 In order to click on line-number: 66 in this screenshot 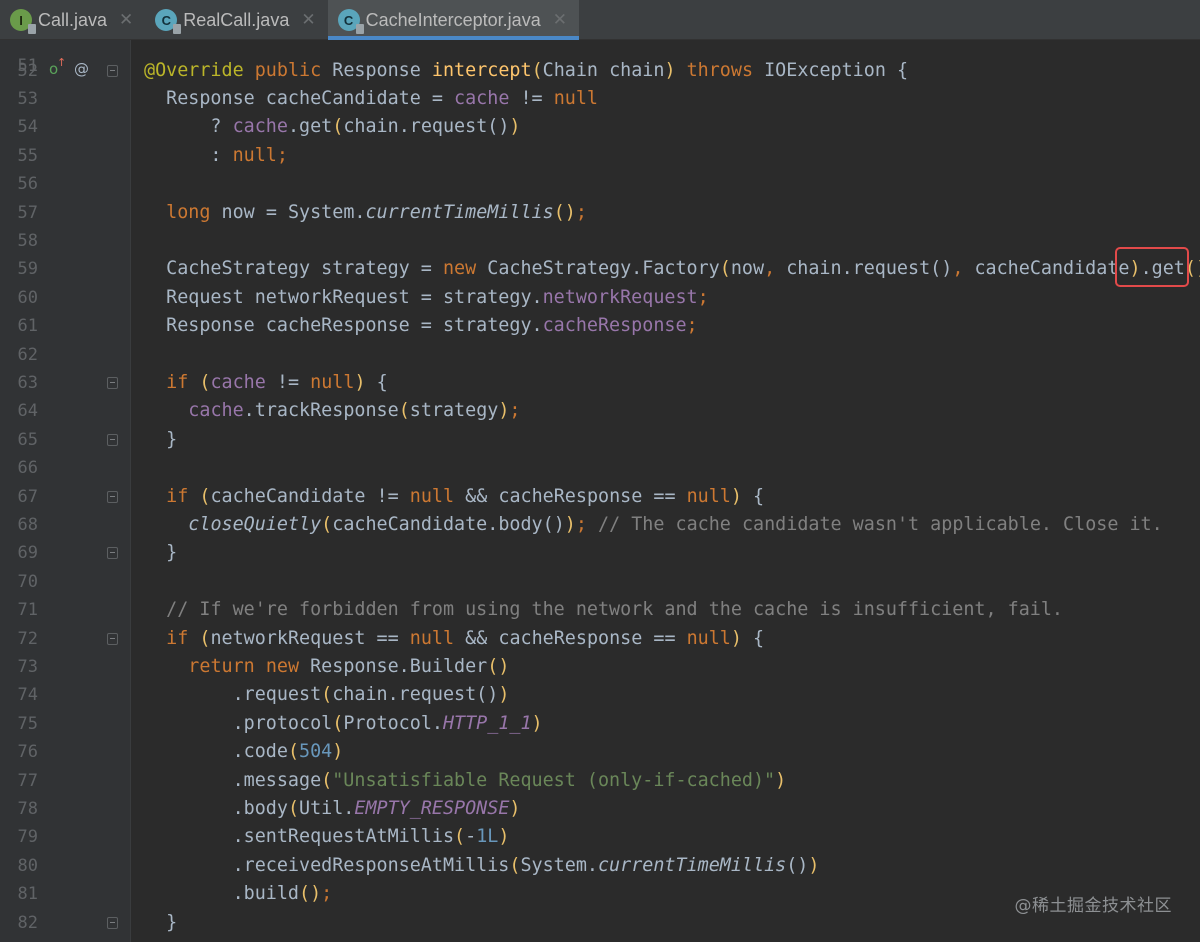, I will do `click(22, 468)`.